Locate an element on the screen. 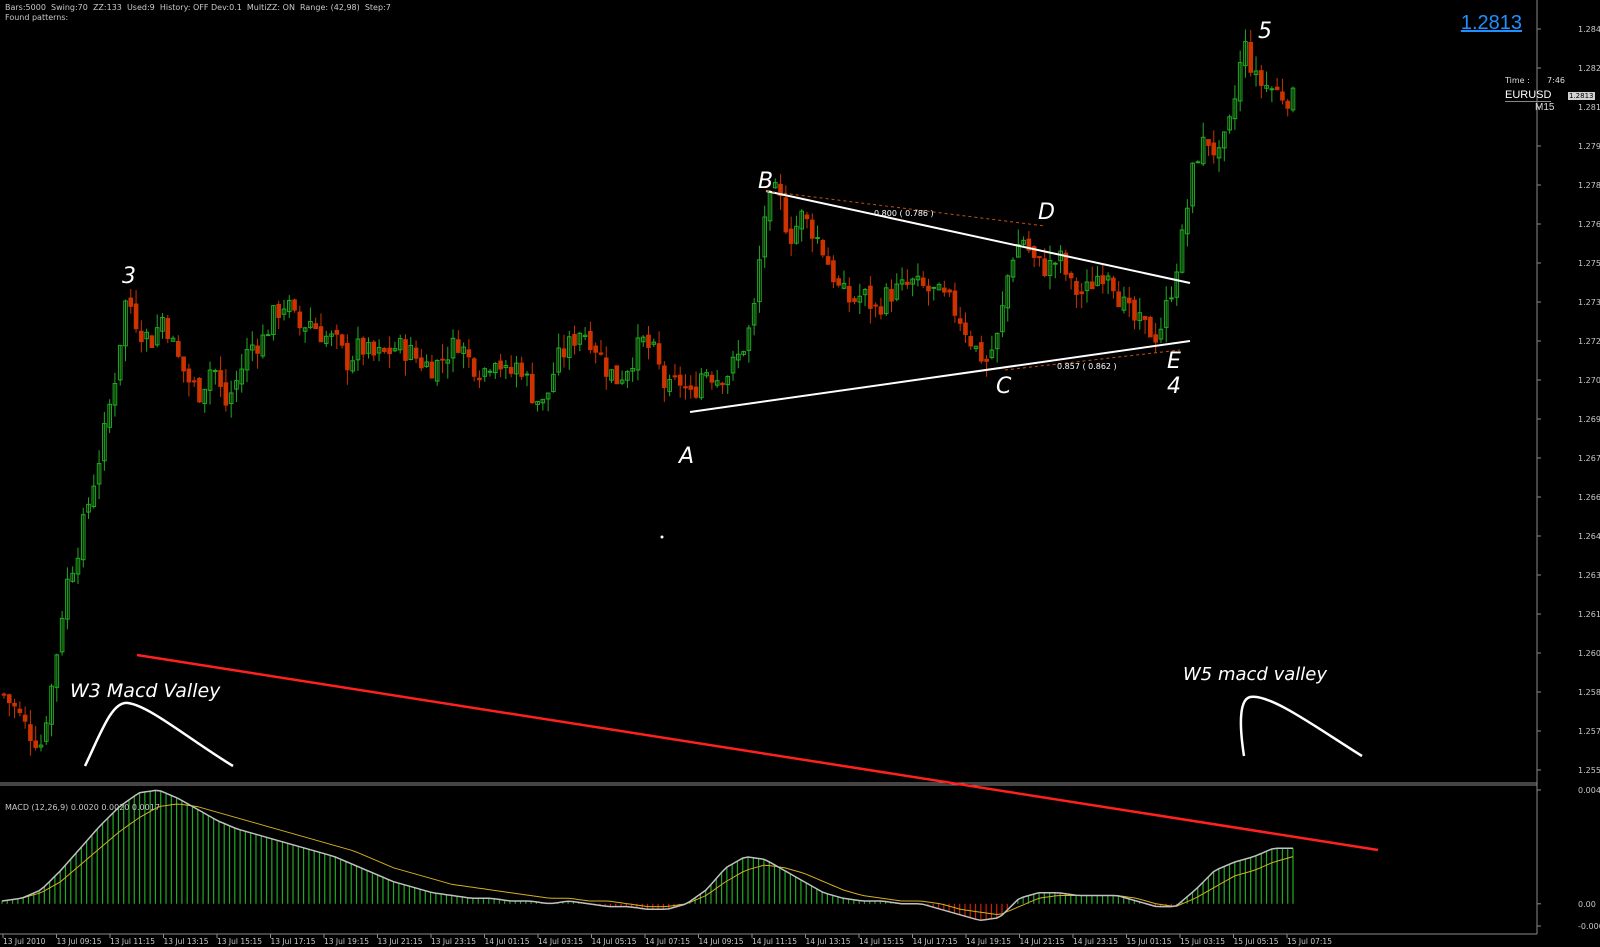 The image size is (1600, 947). price-tick-label: 1.2690 is located at coordinates (1589, 419).